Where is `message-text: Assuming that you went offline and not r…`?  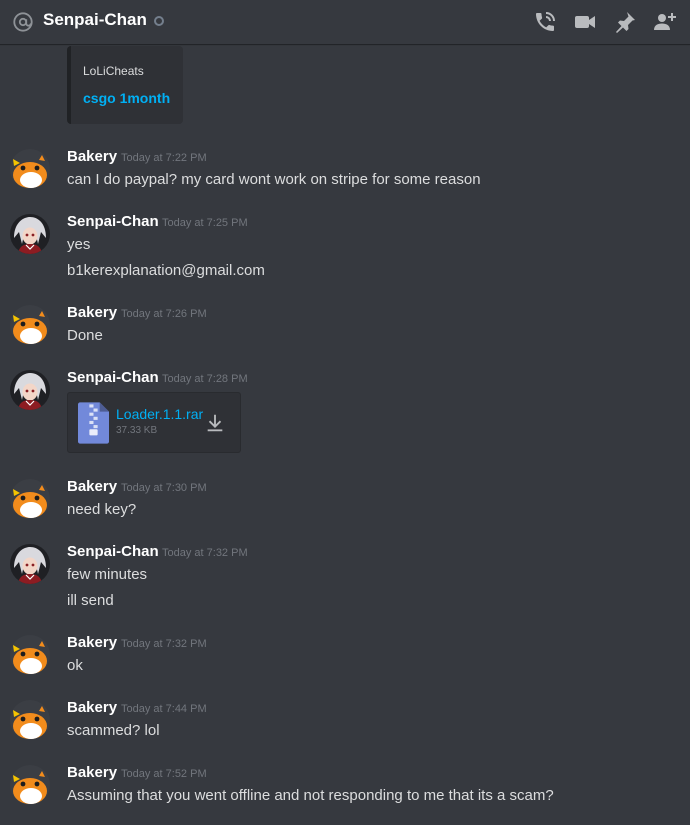
message-text: Assuming that you went offline and not r… is located at coordinates (310, 795).